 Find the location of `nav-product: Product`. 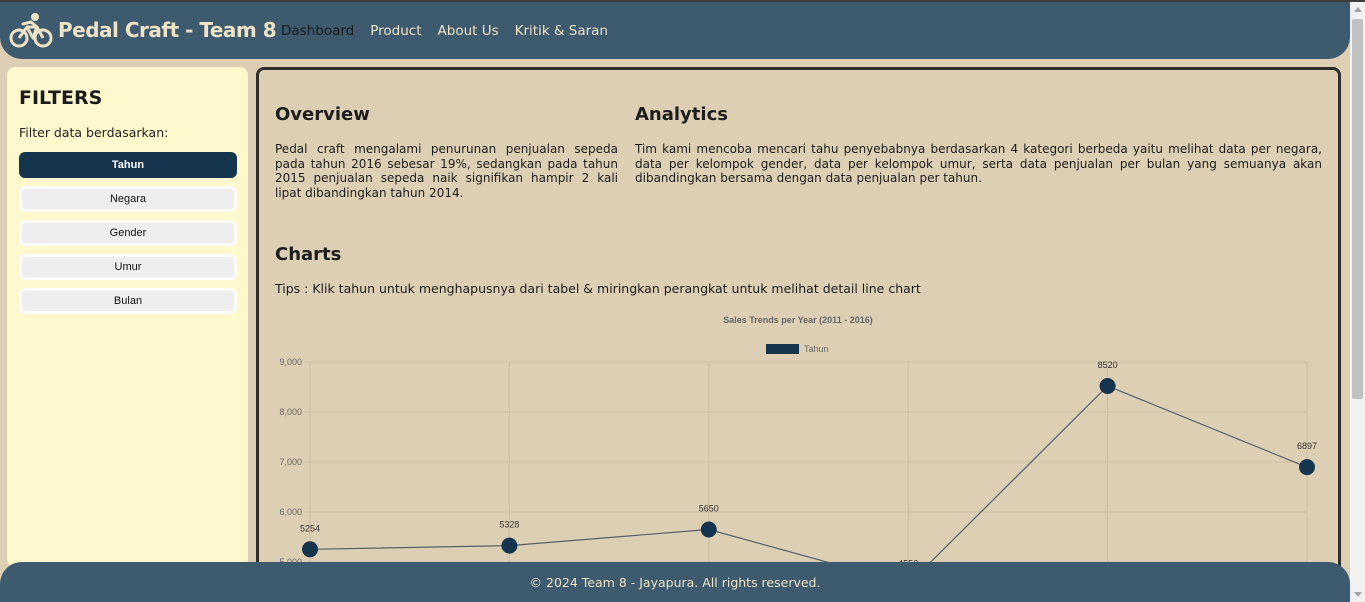

nav-product: Product is located at coordinates (395, 31).